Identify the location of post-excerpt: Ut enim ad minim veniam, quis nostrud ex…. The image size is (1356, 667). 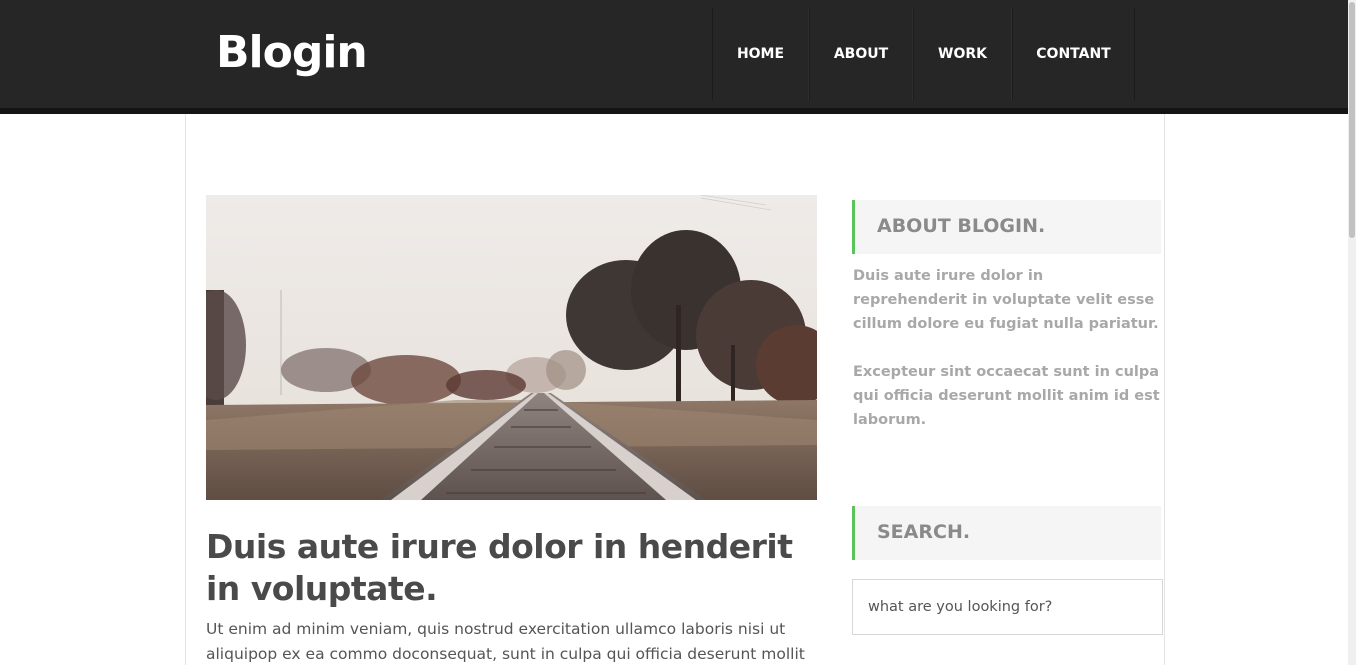
(505, 641).